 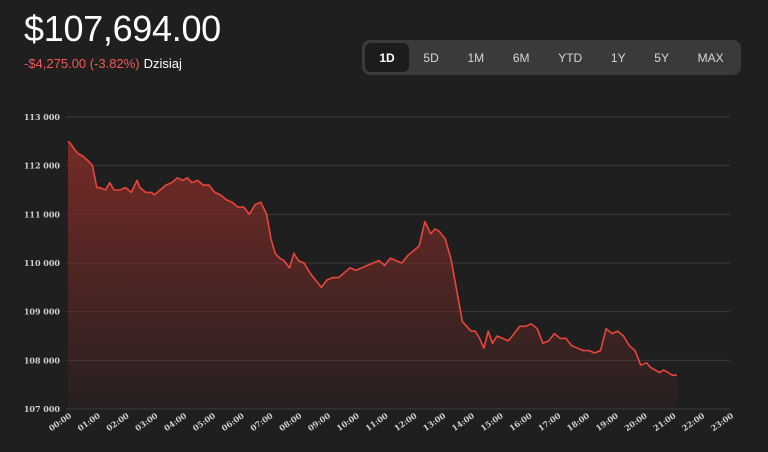 What do you see at coordinates (42, 312) in the screenshot?
I see `y-tick-label: 109 000` at bounding box center [42, 312].